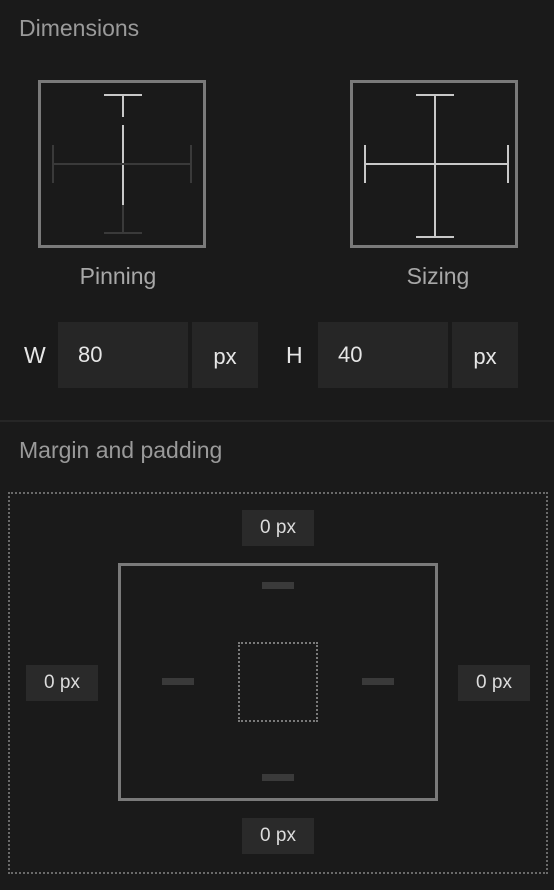  What do you see at coordinates (178, 681) in the screenshot?
I see `padding-left-handle` at bounding box center [178, 681].